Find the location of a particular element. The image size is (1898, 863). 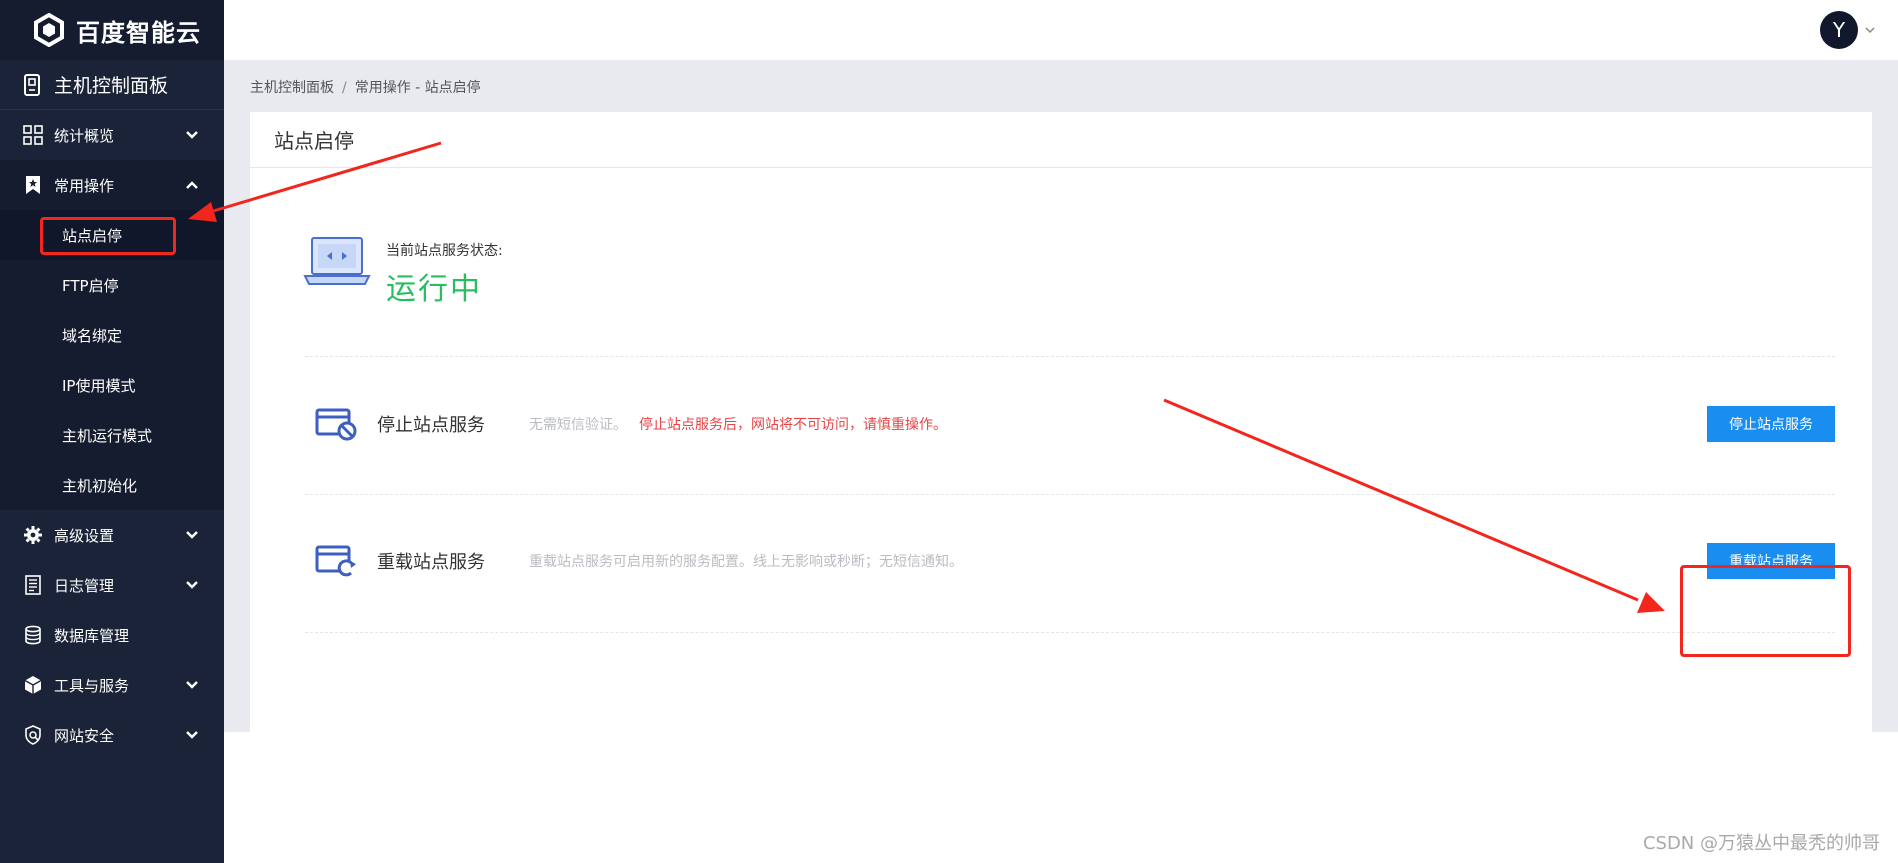

card-title: 站点启停 is located at coordinates (1061, 140).